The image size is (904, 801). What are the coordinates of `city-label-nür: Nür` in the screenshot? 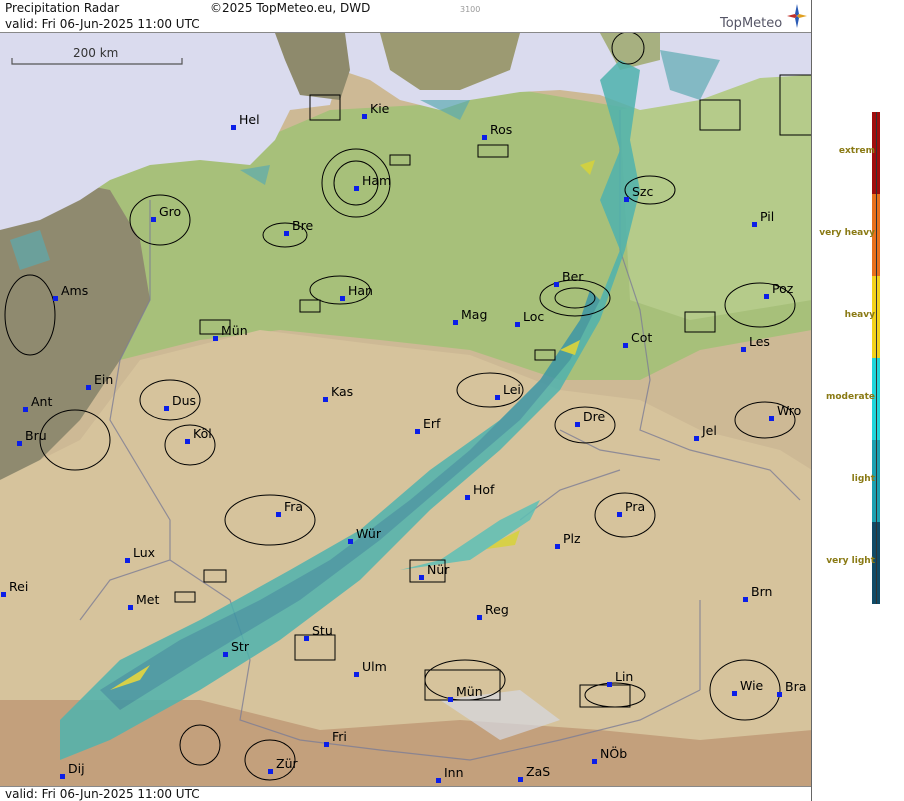 It's located at (434, 571).